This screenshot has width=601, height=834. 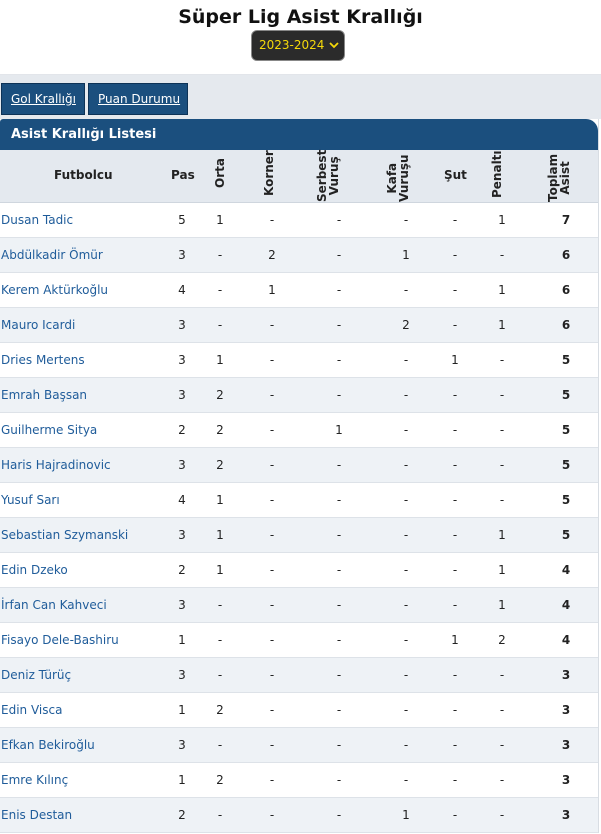 I want to click on player-link: Haris Hajradinovic, so click(x=76, y=465).